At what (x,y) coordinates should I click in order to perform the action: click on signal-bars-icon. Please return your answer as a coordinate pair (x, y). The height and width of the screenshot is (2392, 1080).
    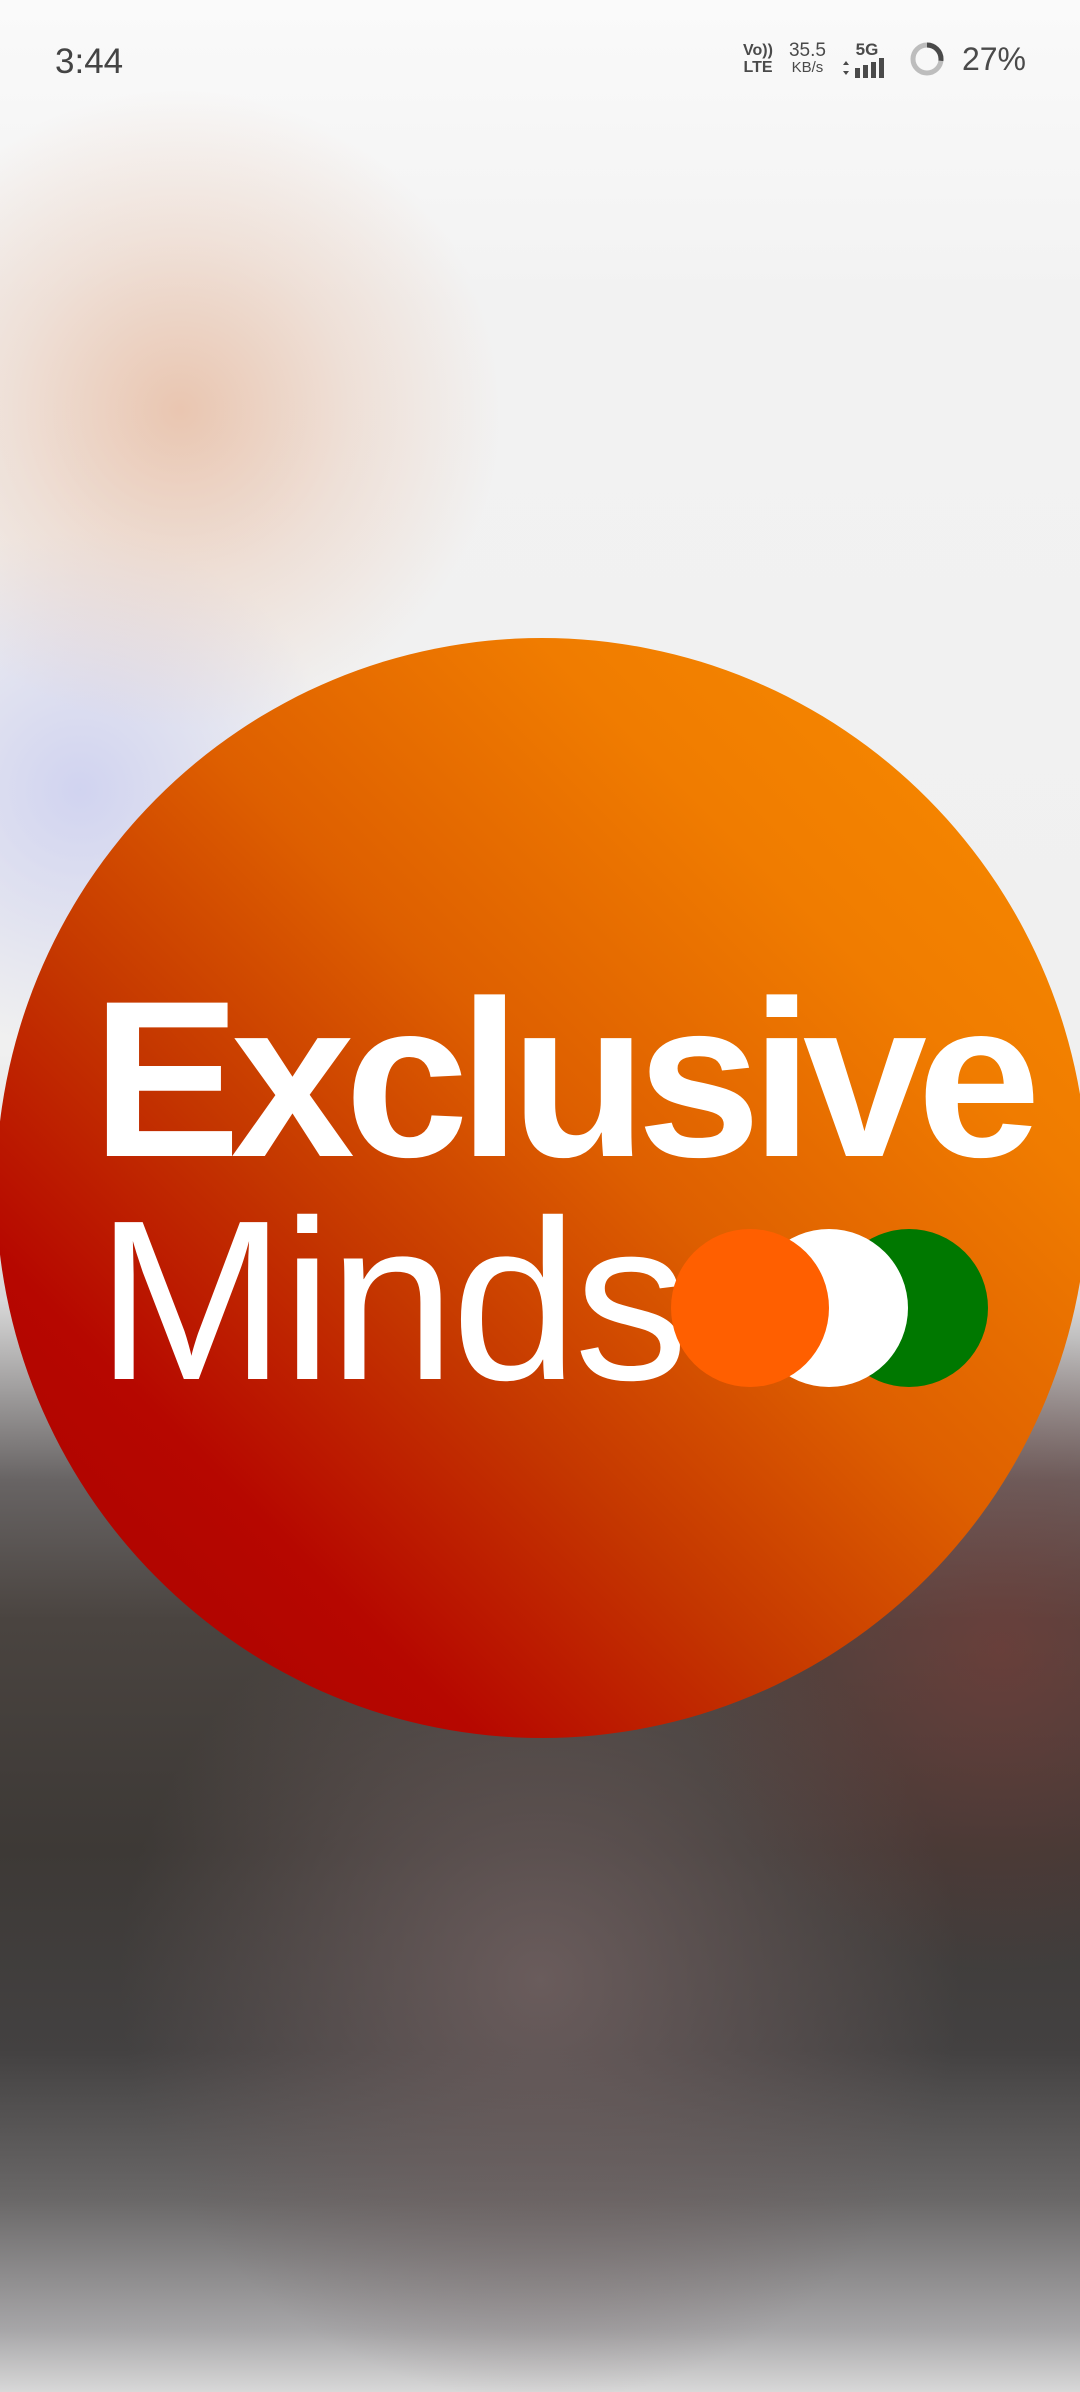
    Looking at the image, I should click on (863, 67).